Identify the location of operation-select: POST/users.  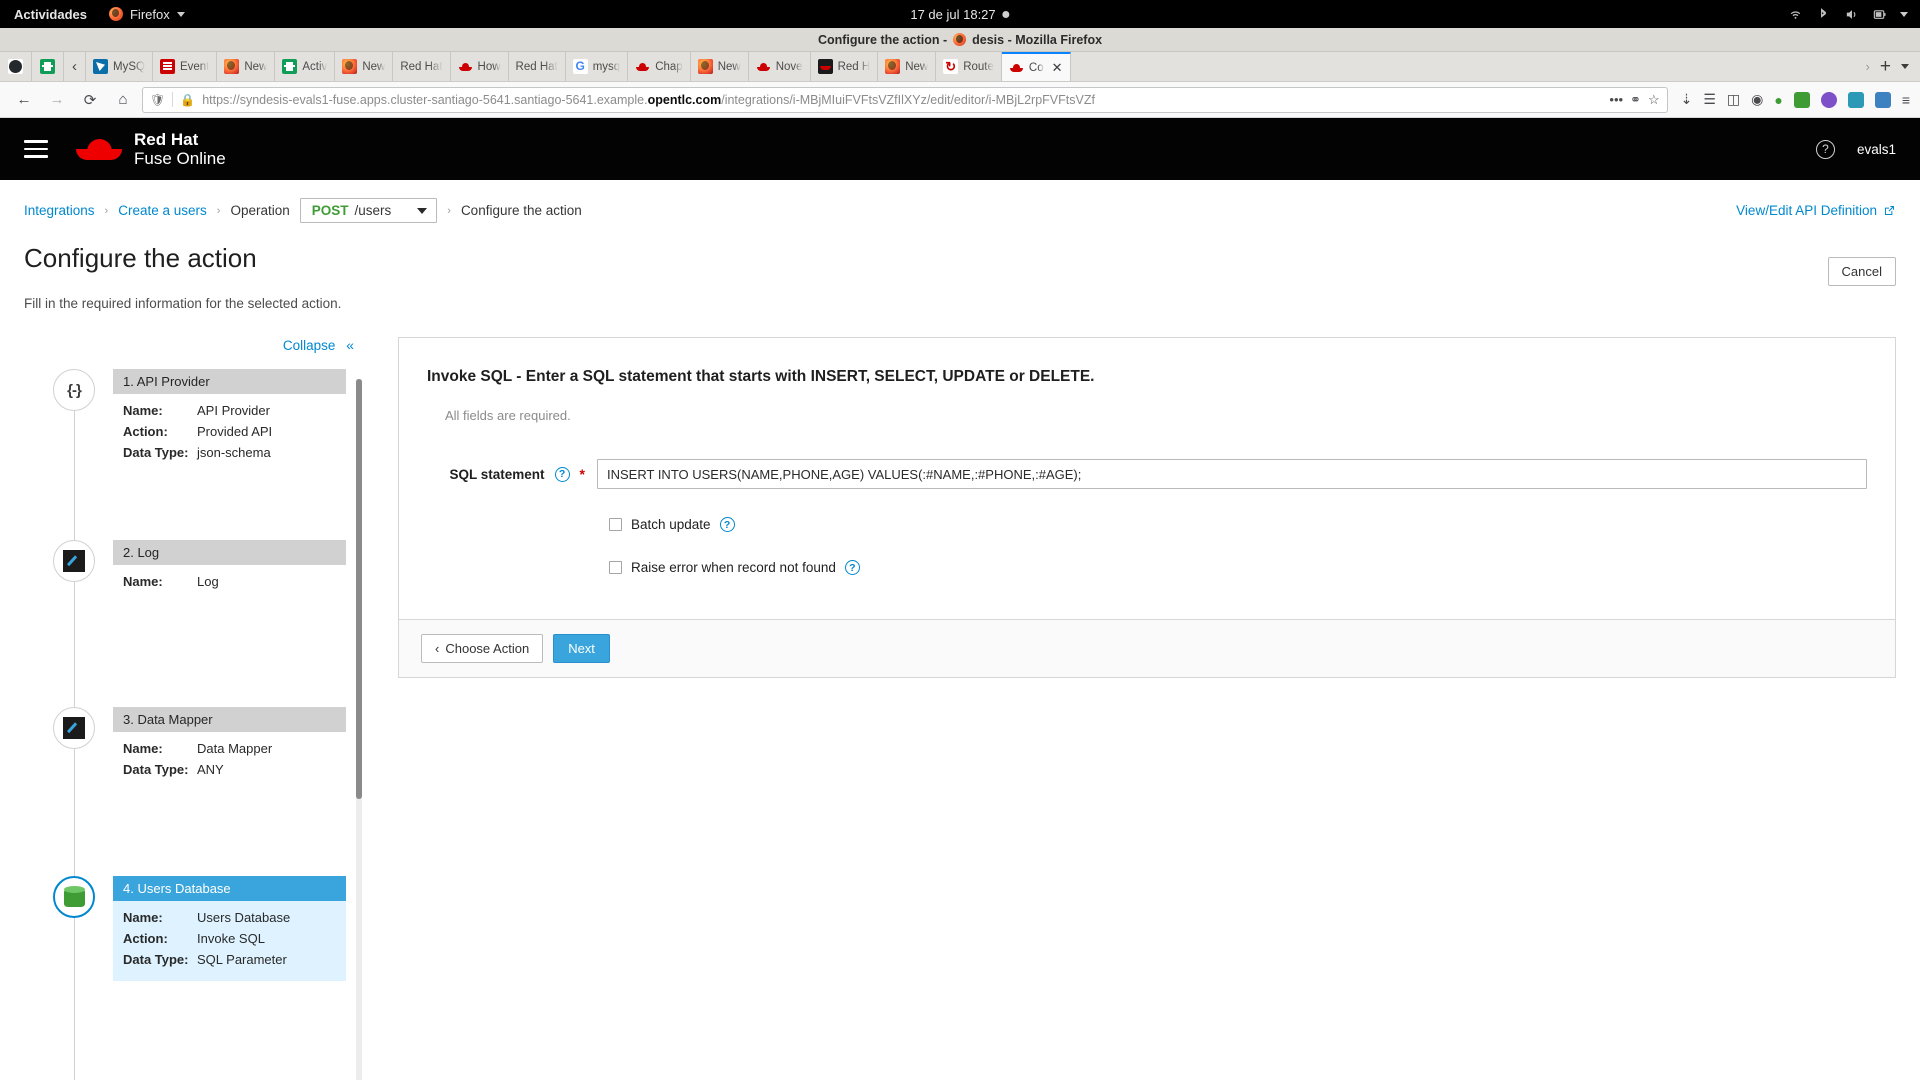
(368, 210).